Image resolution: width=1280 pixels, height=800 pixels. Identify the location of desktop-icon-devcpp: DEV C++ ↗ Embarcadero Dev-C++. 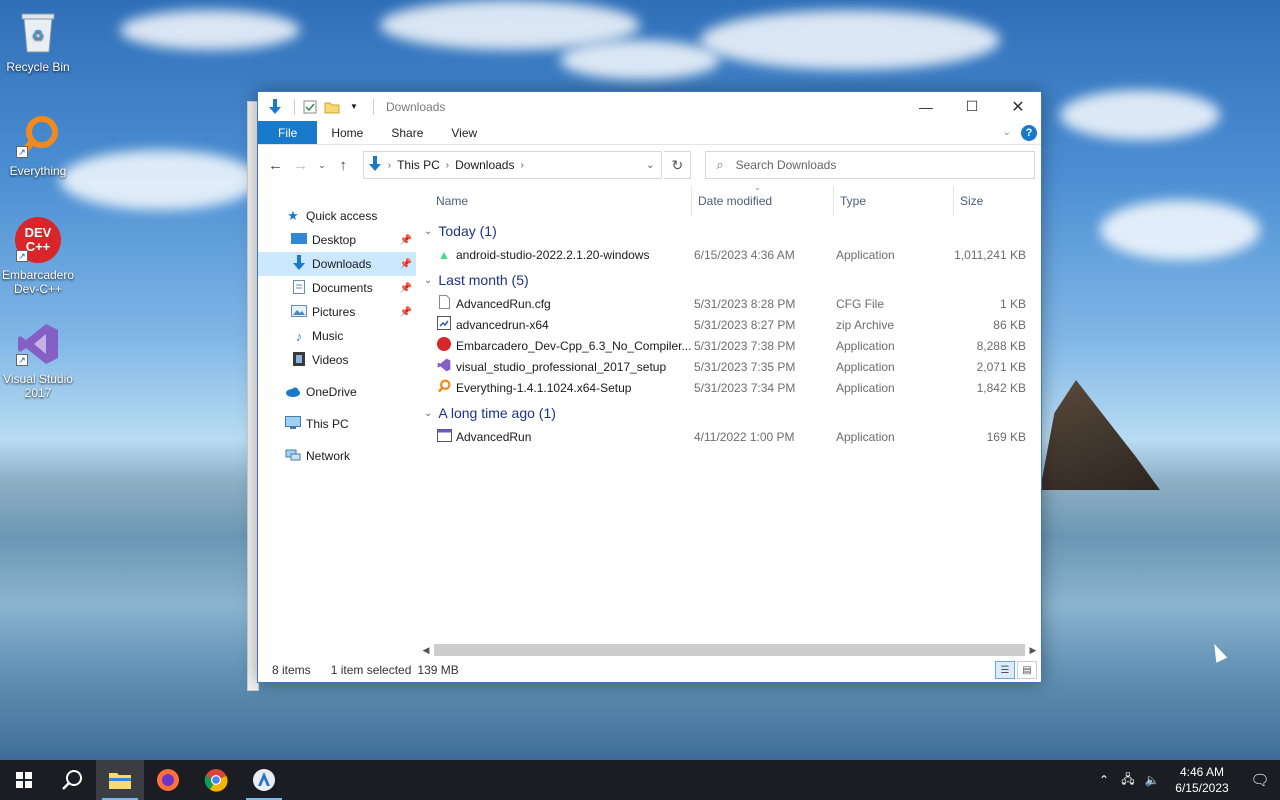
(38, 256).